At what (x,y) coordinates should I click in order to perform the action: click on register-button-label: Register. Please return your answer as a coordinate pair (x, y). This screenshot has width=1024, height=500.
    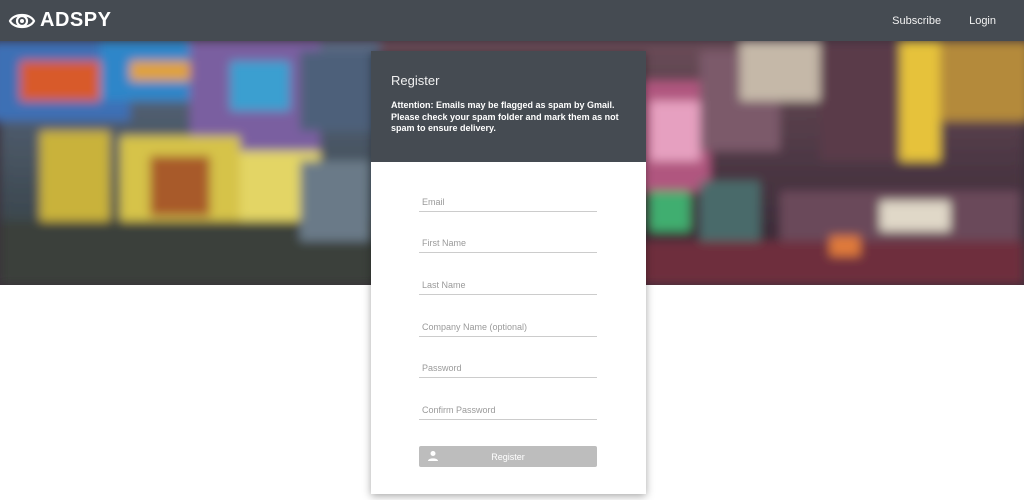
    Looking at the image, I should click on (508, 456).